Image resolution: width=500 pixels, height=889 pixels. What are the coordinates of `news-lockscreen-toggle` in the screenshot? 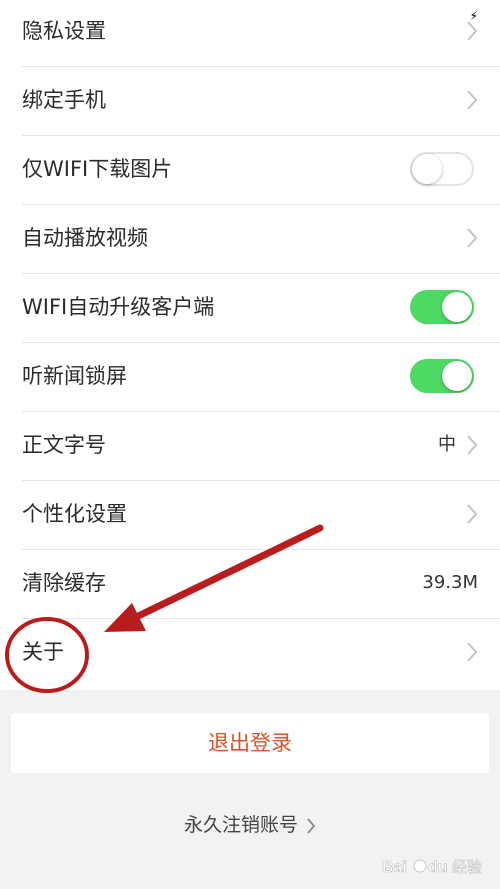 It's located at (442, 376).